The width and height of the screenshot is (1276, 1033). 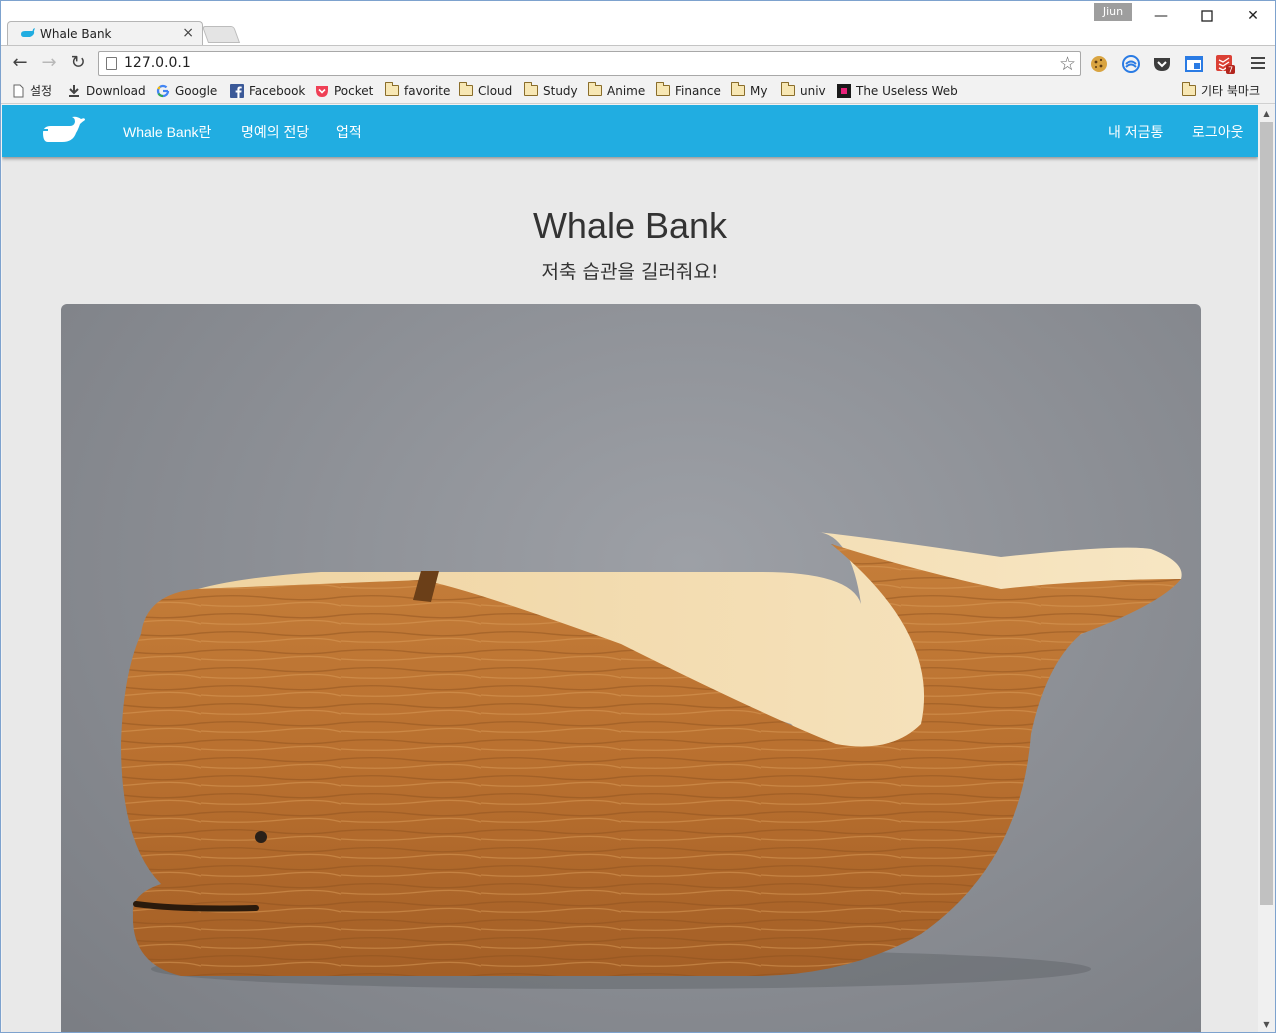 What do you see at coordinates (1225, 64) in the screenshot?
I see `todoist-extension-icon: 7` at bounding box center [1225, 64].